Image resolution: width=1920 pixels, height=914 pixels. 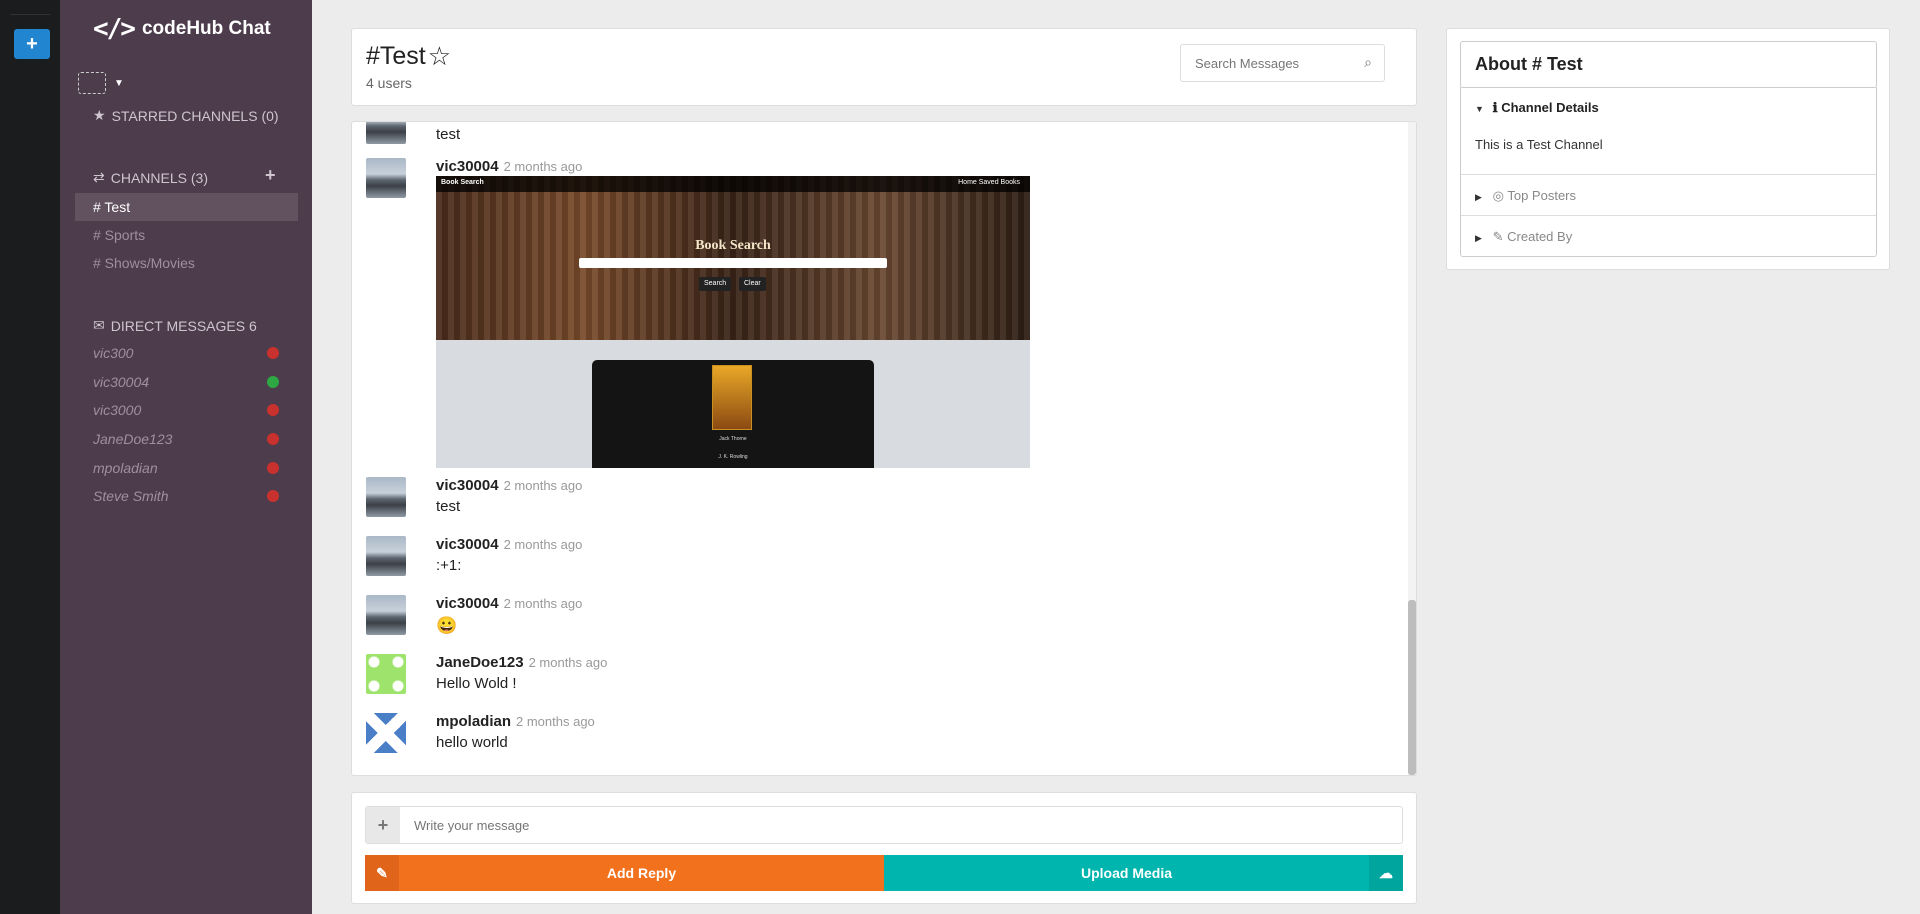 I want to click on channel-details-header: ▼ ℹ Channel Details, so click(x=1530, y=108).